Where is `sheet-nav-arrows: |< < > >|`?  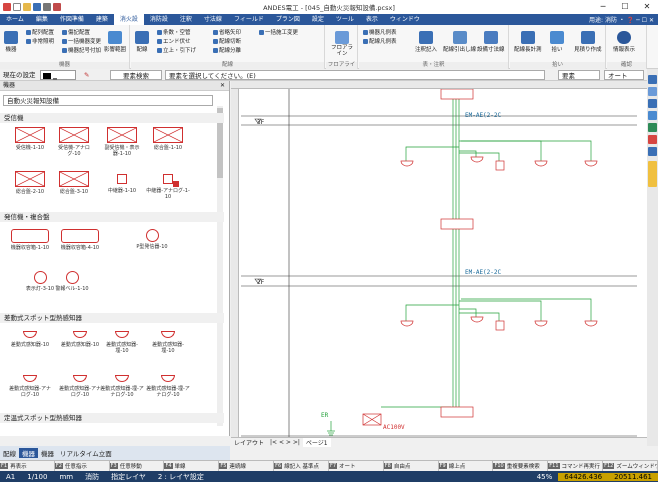 sheet-nav-arrows: |< < > >| is located at coordinates (285, 442).